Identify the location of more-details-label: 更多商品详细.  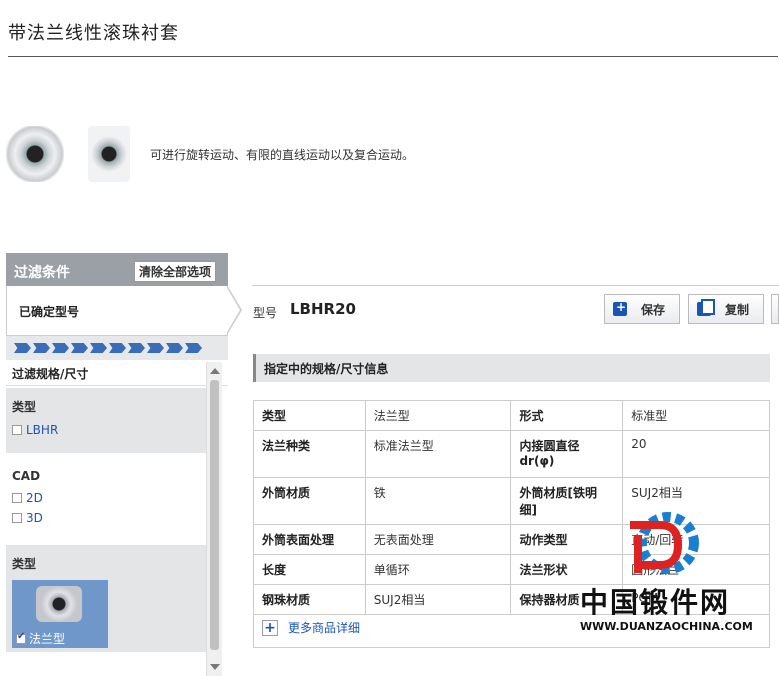
(324, 628).